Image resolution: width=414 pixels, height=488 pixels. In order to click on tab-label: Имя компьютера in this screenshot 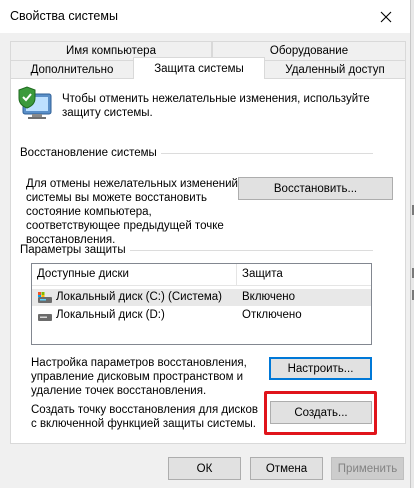, I will do `click(111, 51)`.